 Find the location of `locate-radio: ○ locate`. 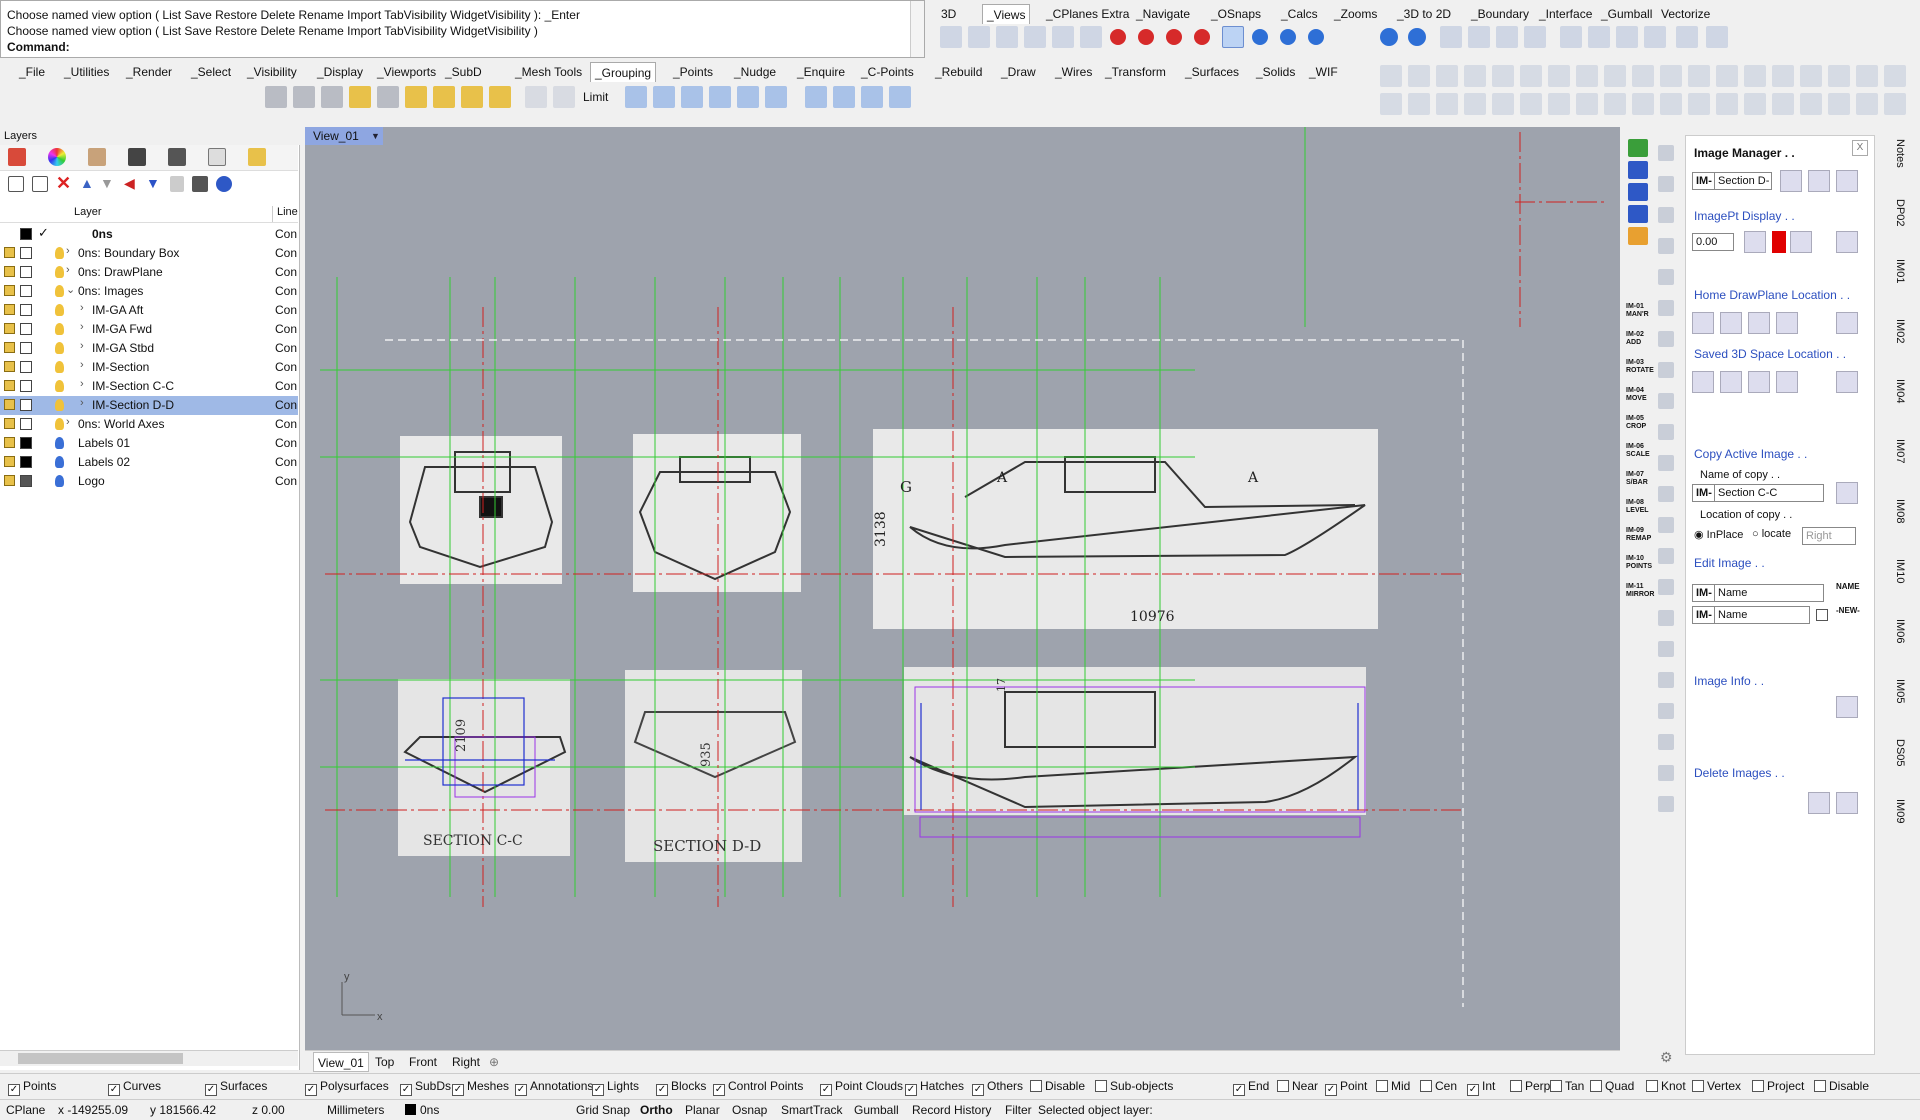

locate-radio: ○ locate is located at coordinates (1771, 534).